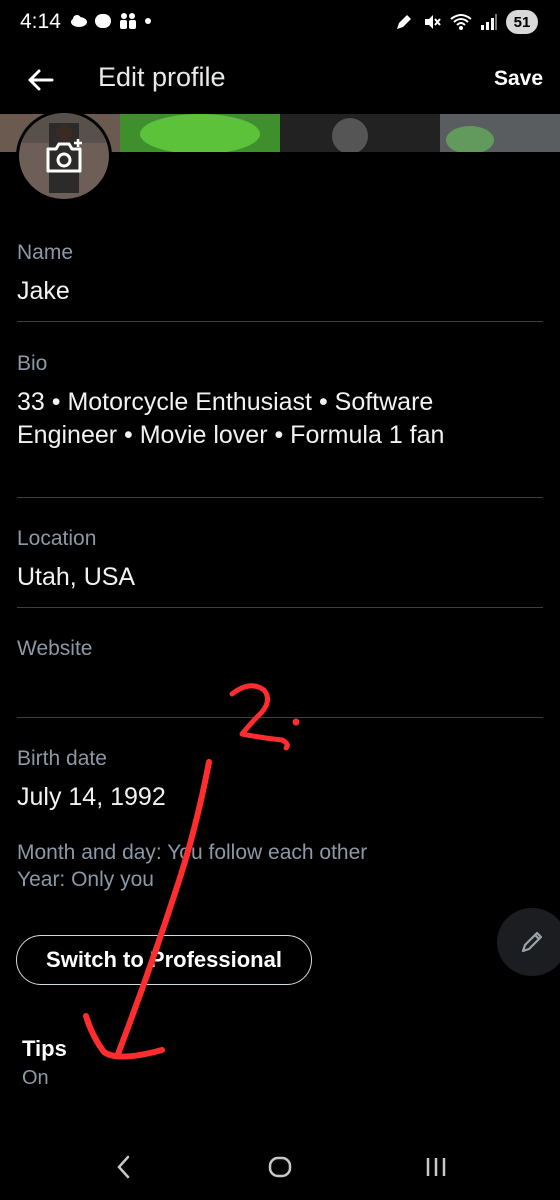  Describe the element at coordinates (280, 687) in the screenshot. I see `website-input` at that location.